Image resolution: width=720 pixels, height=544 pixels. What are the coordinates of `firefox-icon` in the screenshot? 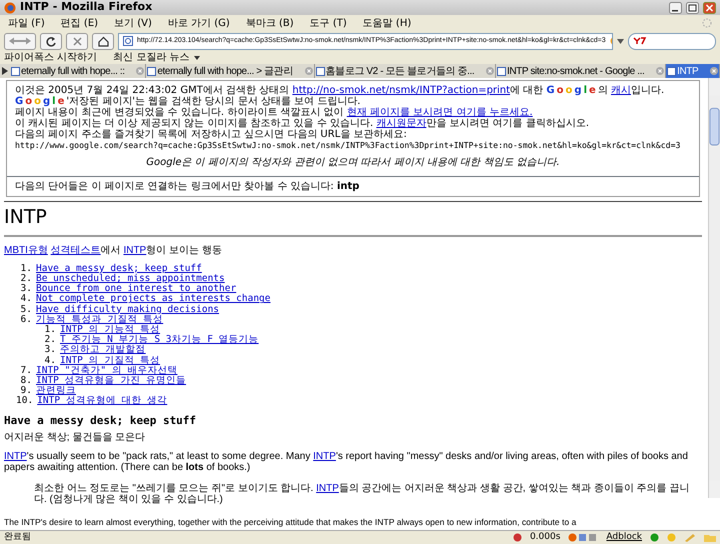 It's located at (10, 8).